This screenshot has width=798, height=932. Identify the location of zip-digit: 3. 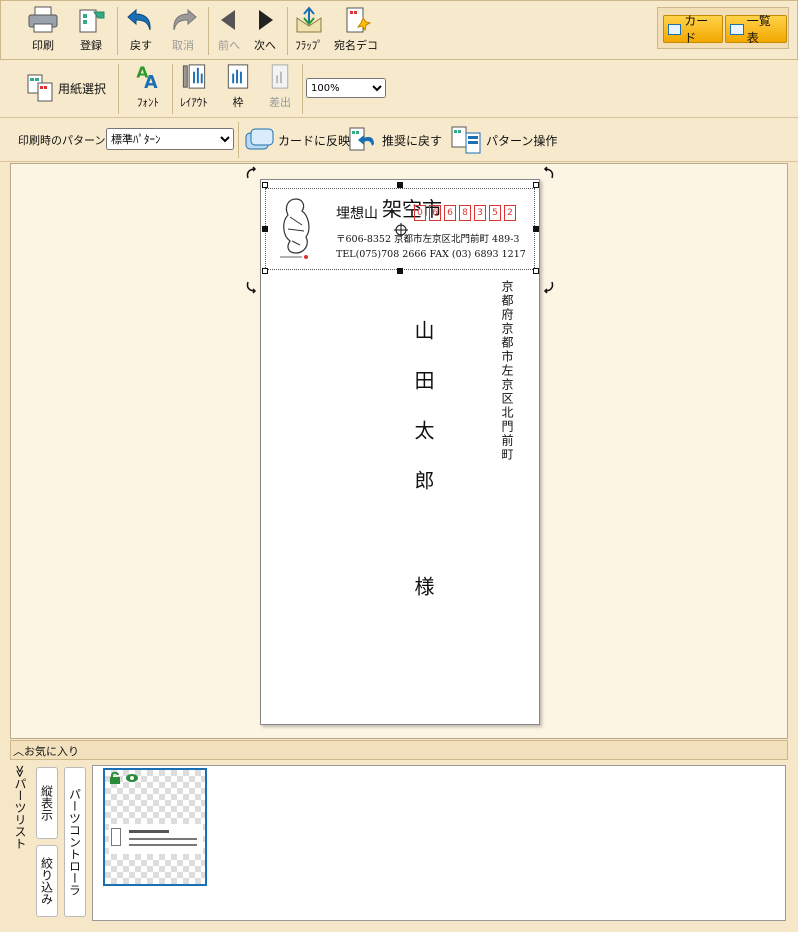
(480, 213).